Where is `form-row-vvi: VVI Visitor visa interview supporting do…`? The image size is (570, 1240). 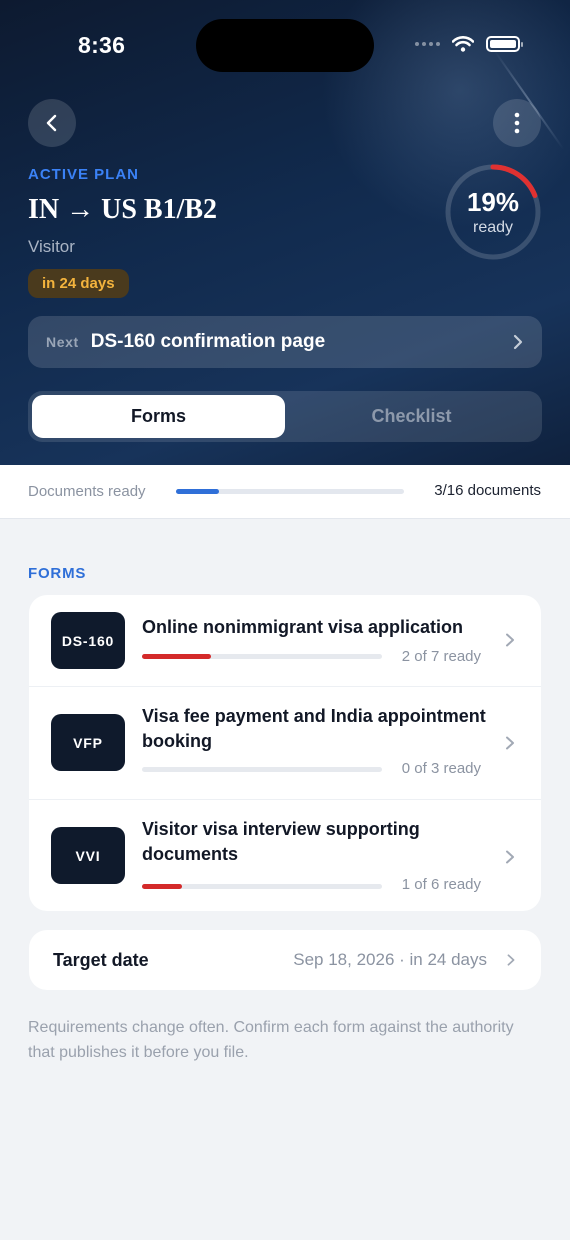 form-row-vvi: VVI Visitor visa interview supporting do… is located at coordinates (285, 855).